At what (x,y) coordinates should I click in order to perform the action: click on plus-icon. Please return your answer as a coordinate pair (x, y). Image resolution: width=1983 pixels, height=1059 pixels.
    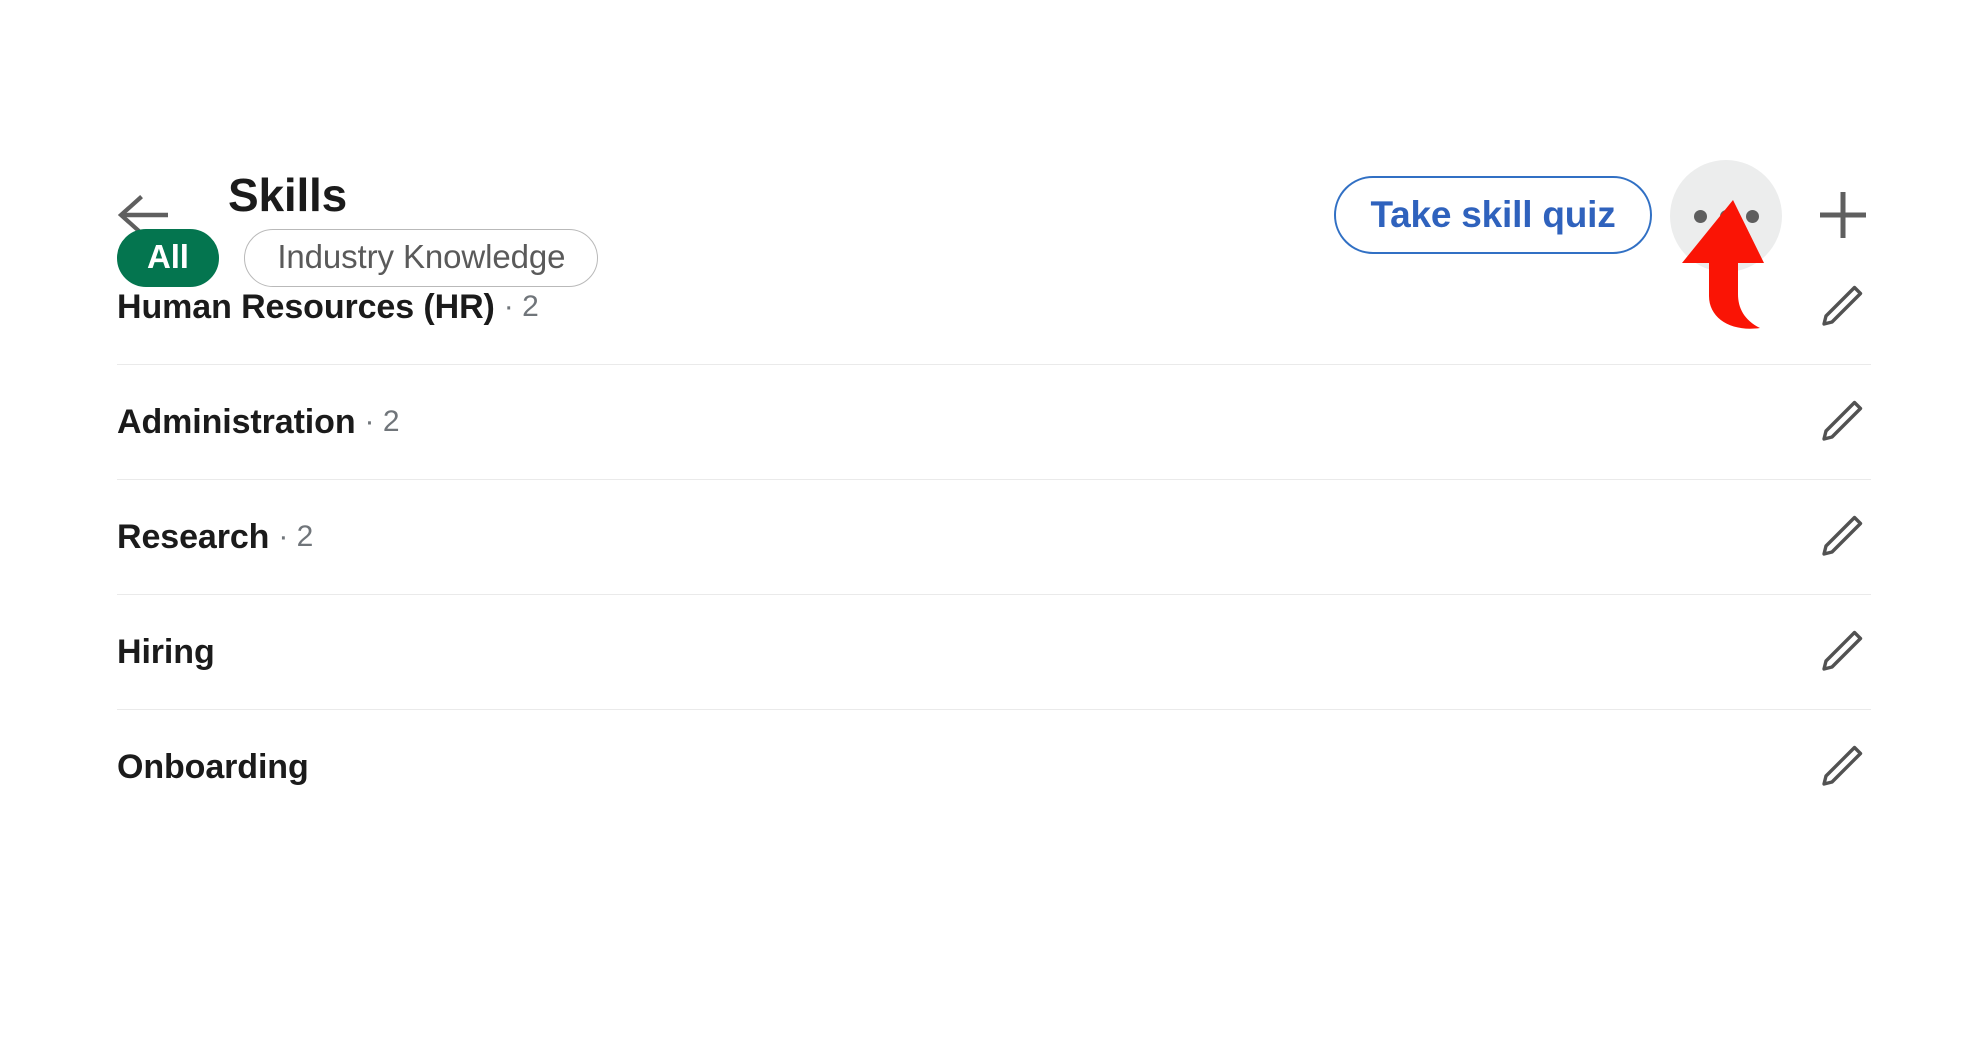
    Looking at the image, I should click on (1843, 215).